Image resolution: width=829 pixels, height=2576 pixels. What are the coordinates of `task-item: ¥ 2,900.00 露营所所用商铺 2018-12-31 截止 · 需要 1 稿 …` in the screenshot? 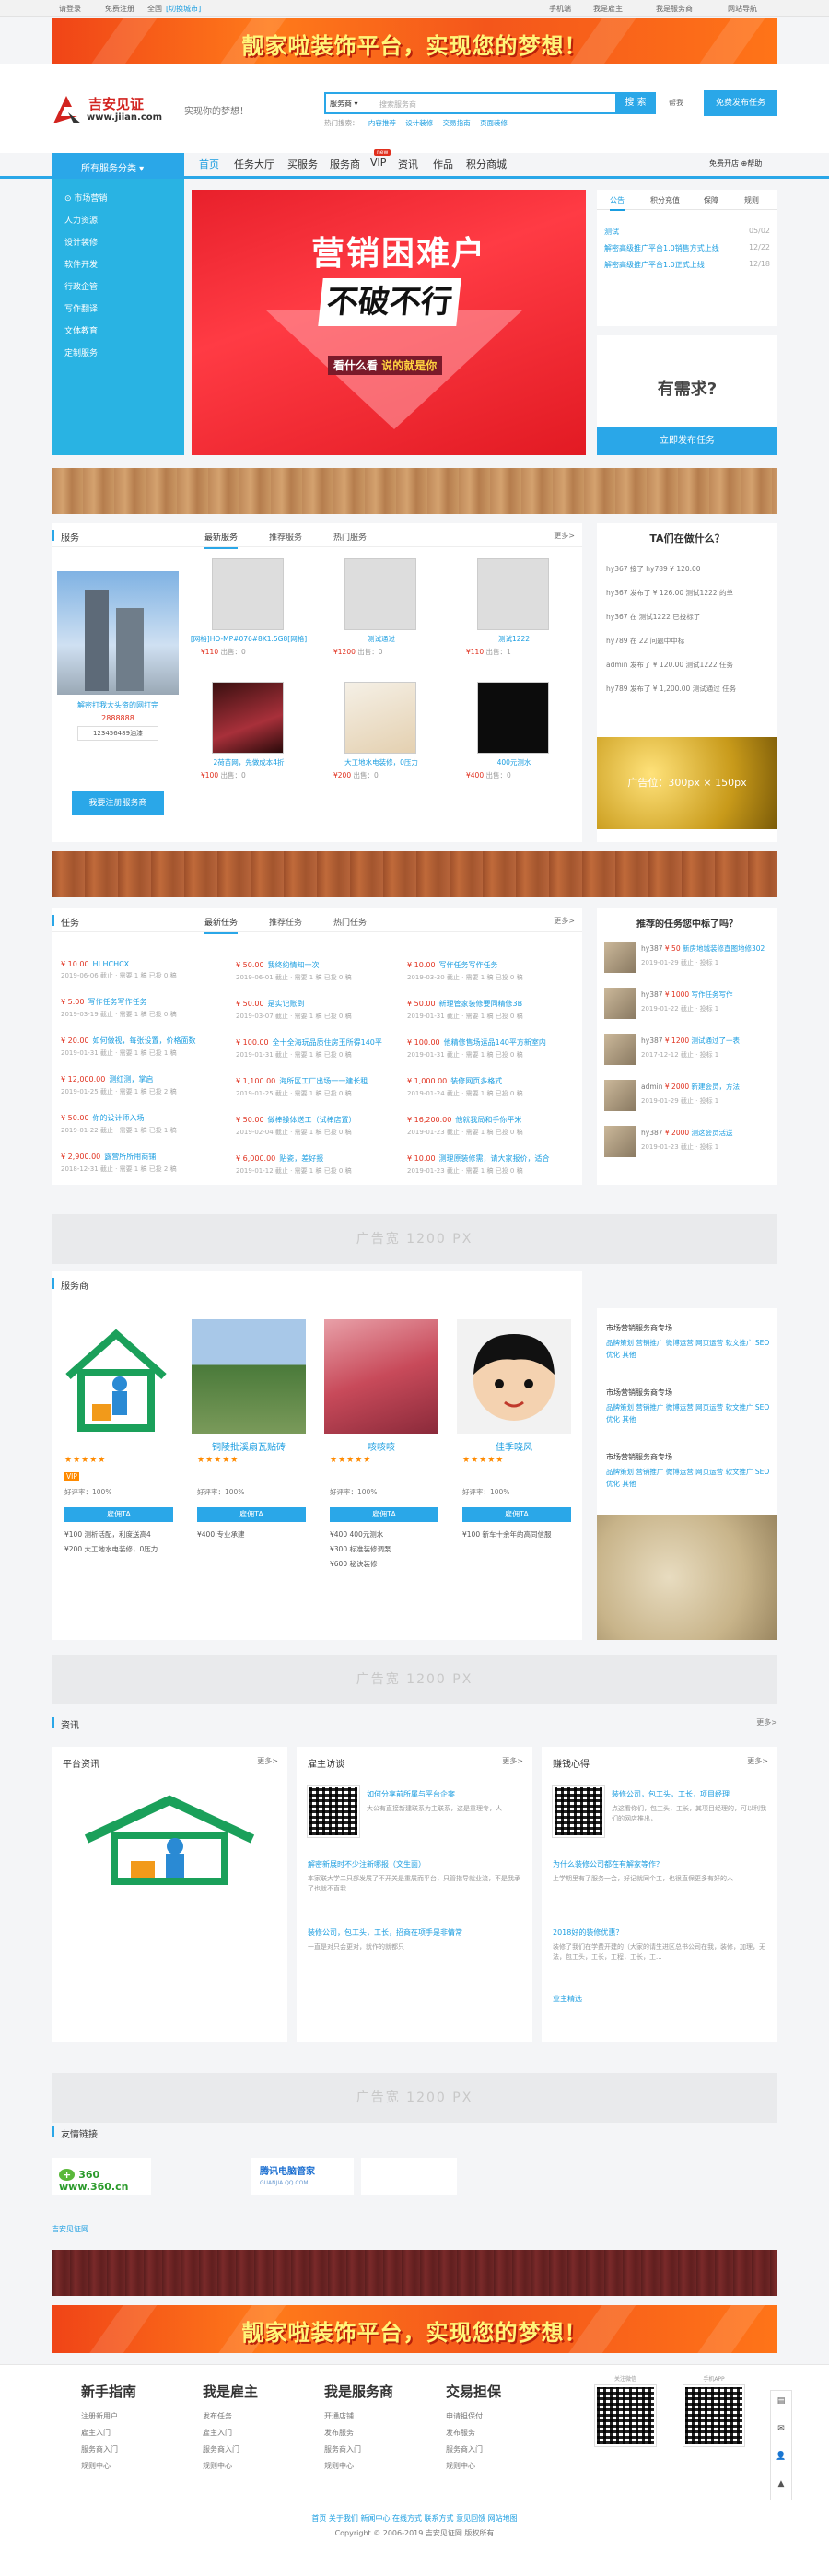 It's located at (162, 1163).